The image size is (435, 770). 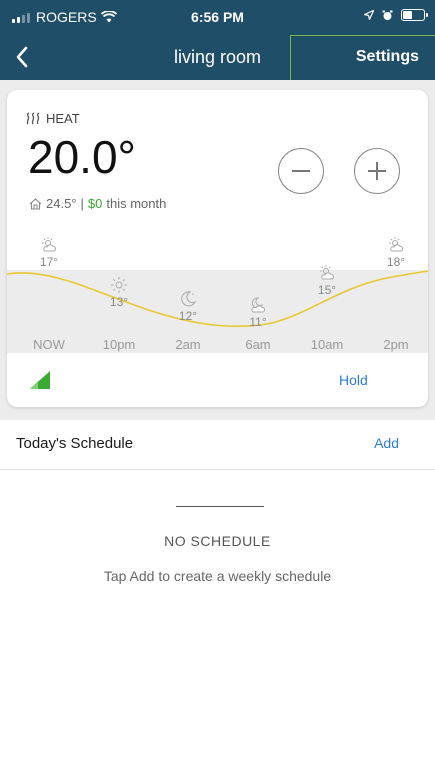 I want to click on indoor-temperature: 24.5°, so click(x=61, y=203).